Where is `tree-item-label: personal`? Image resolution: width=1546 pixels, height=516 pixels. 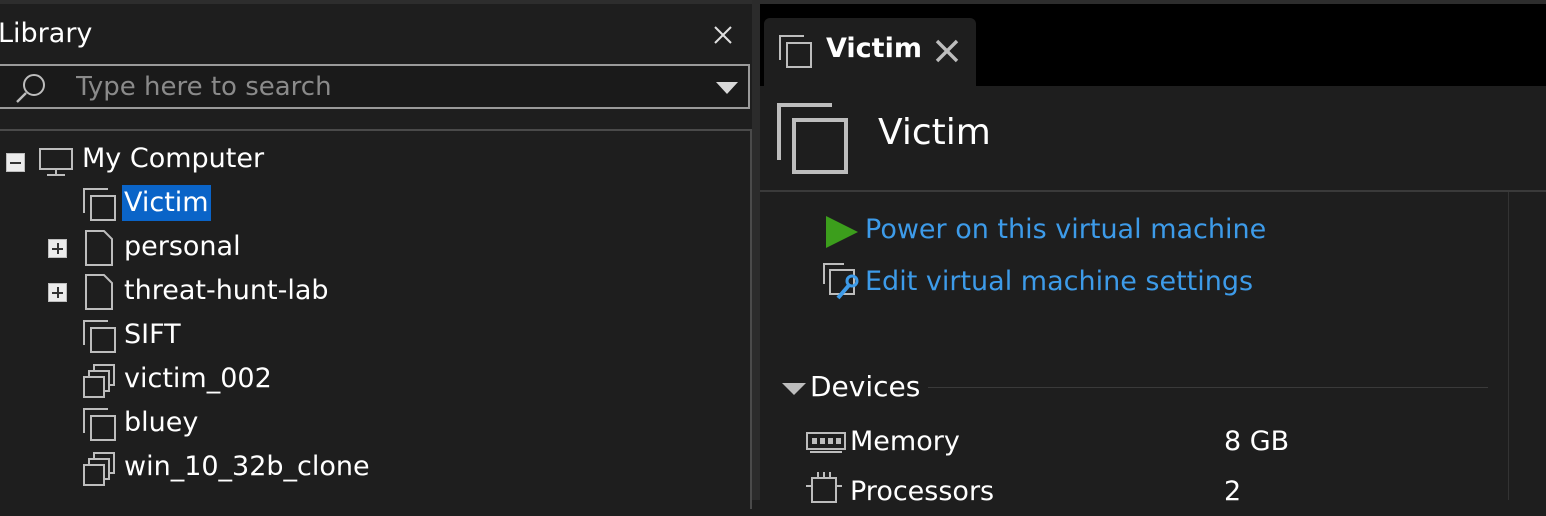
tree-item-label: personal is located at coordinates (182, 246).